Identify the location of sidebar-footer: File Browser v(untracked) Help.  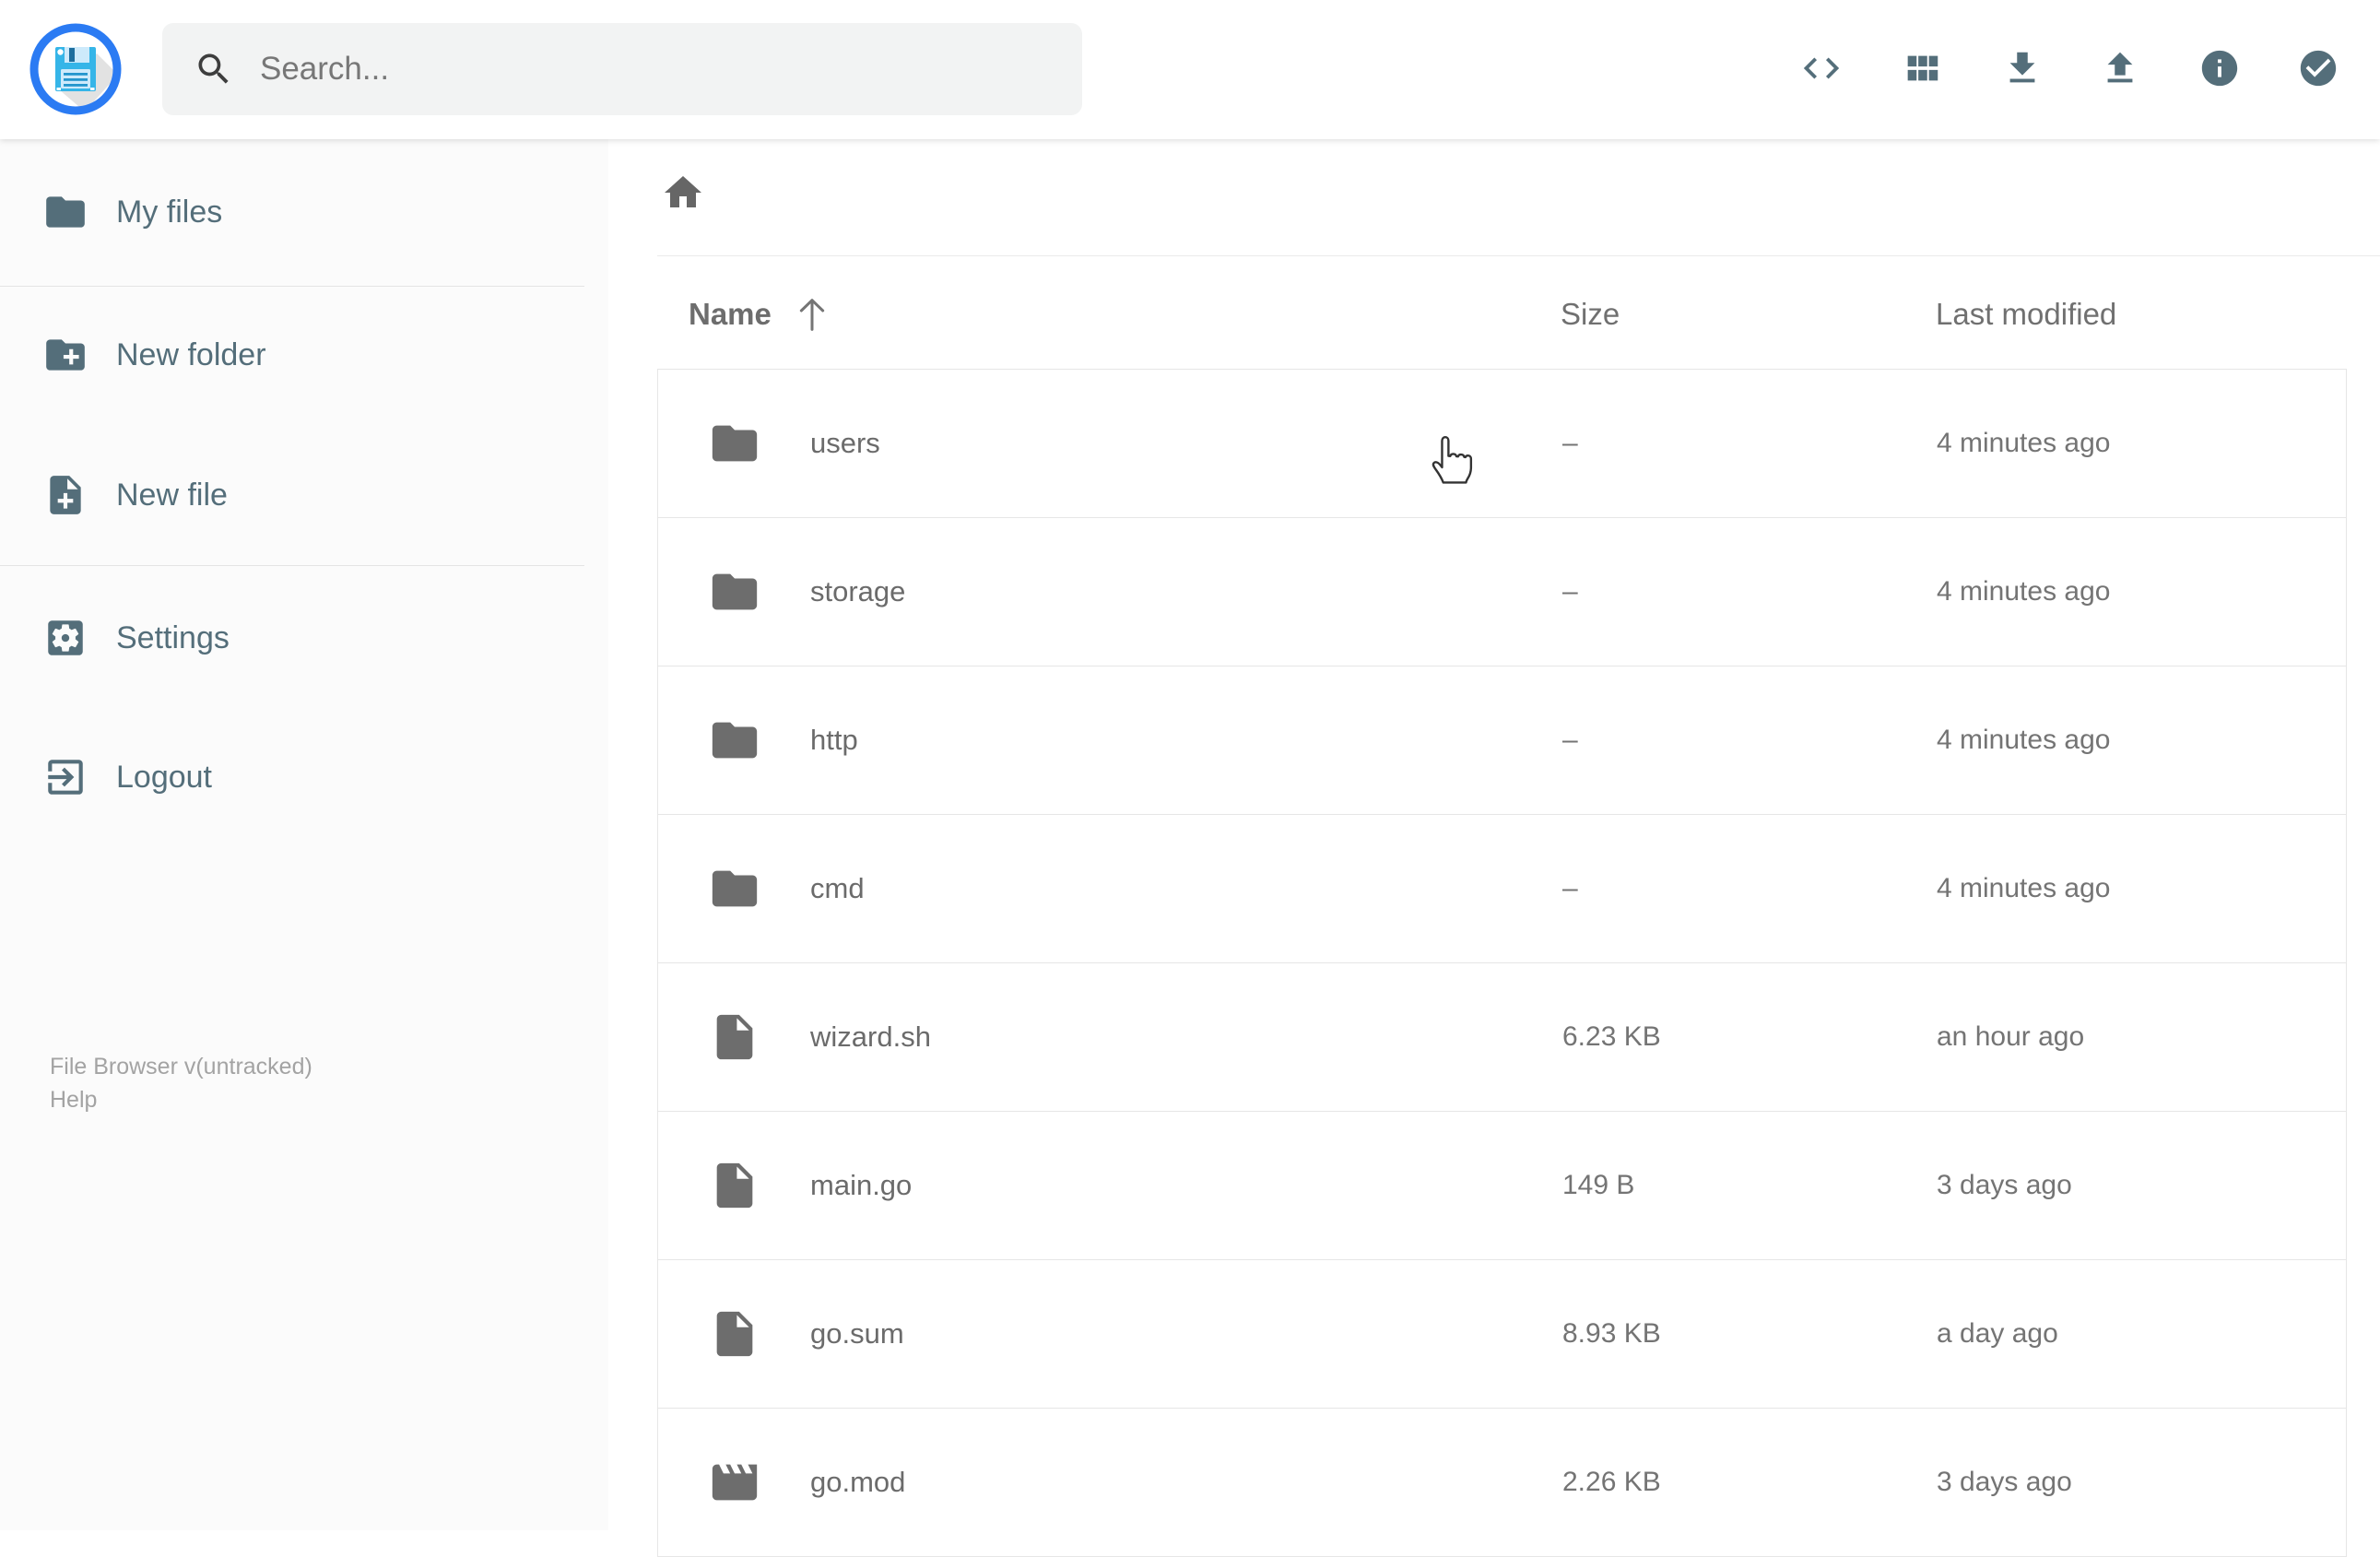
(181, 1083).